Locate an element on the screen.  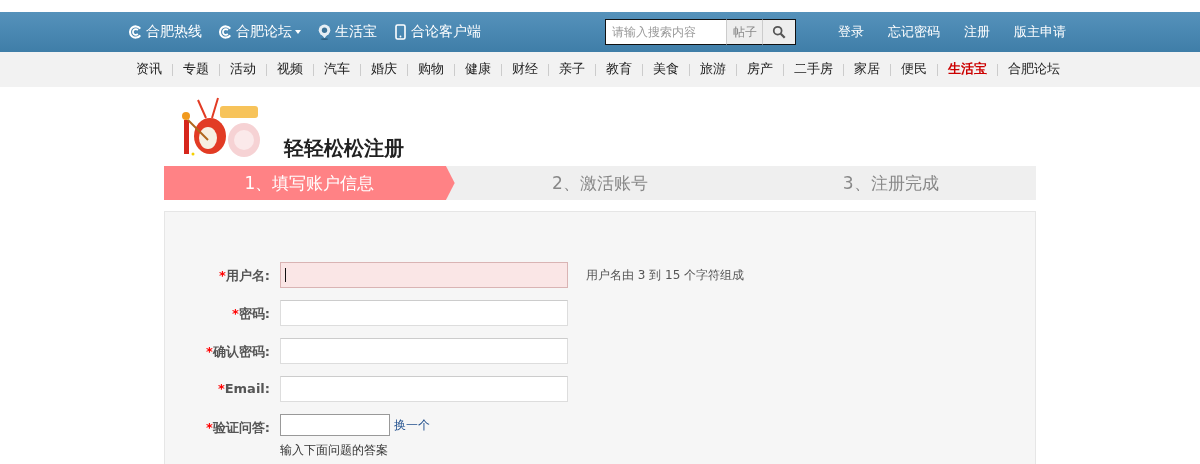
step-label: 1、填写账户信息 is located at coordinates (309, 183).